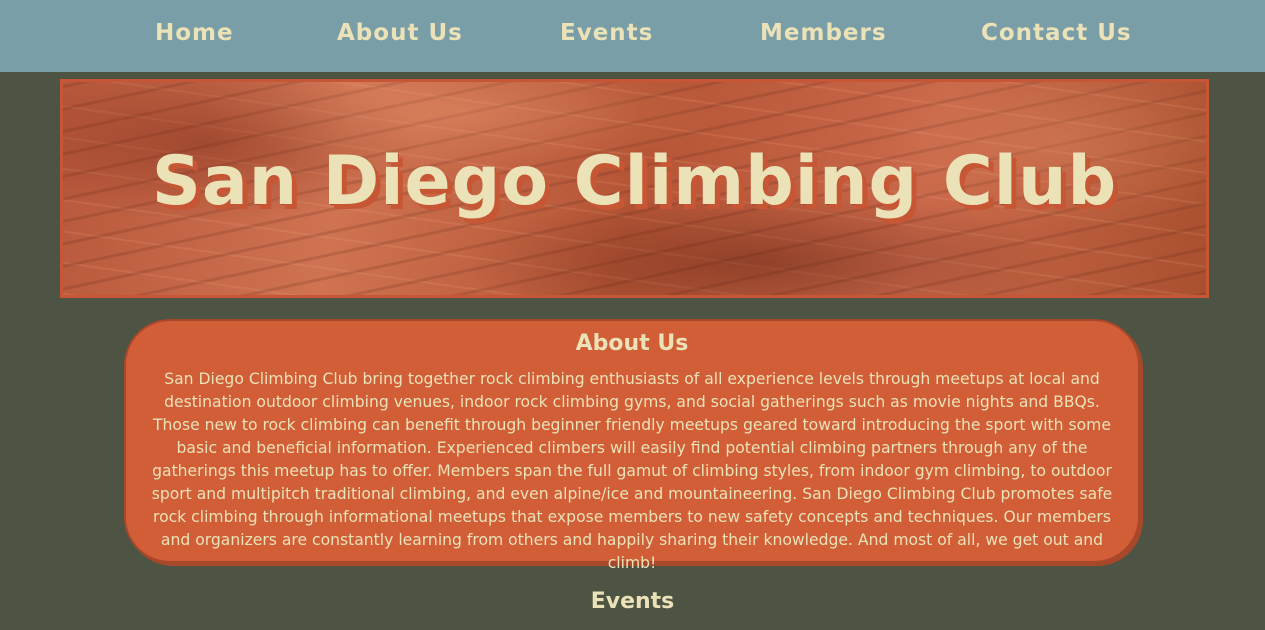 The height and width of the screenshot is (630, 1265). What do you see at coordinates (632, 601) in the screenshot?
I see `events-heading: Events` at bounding box center [632, 601].